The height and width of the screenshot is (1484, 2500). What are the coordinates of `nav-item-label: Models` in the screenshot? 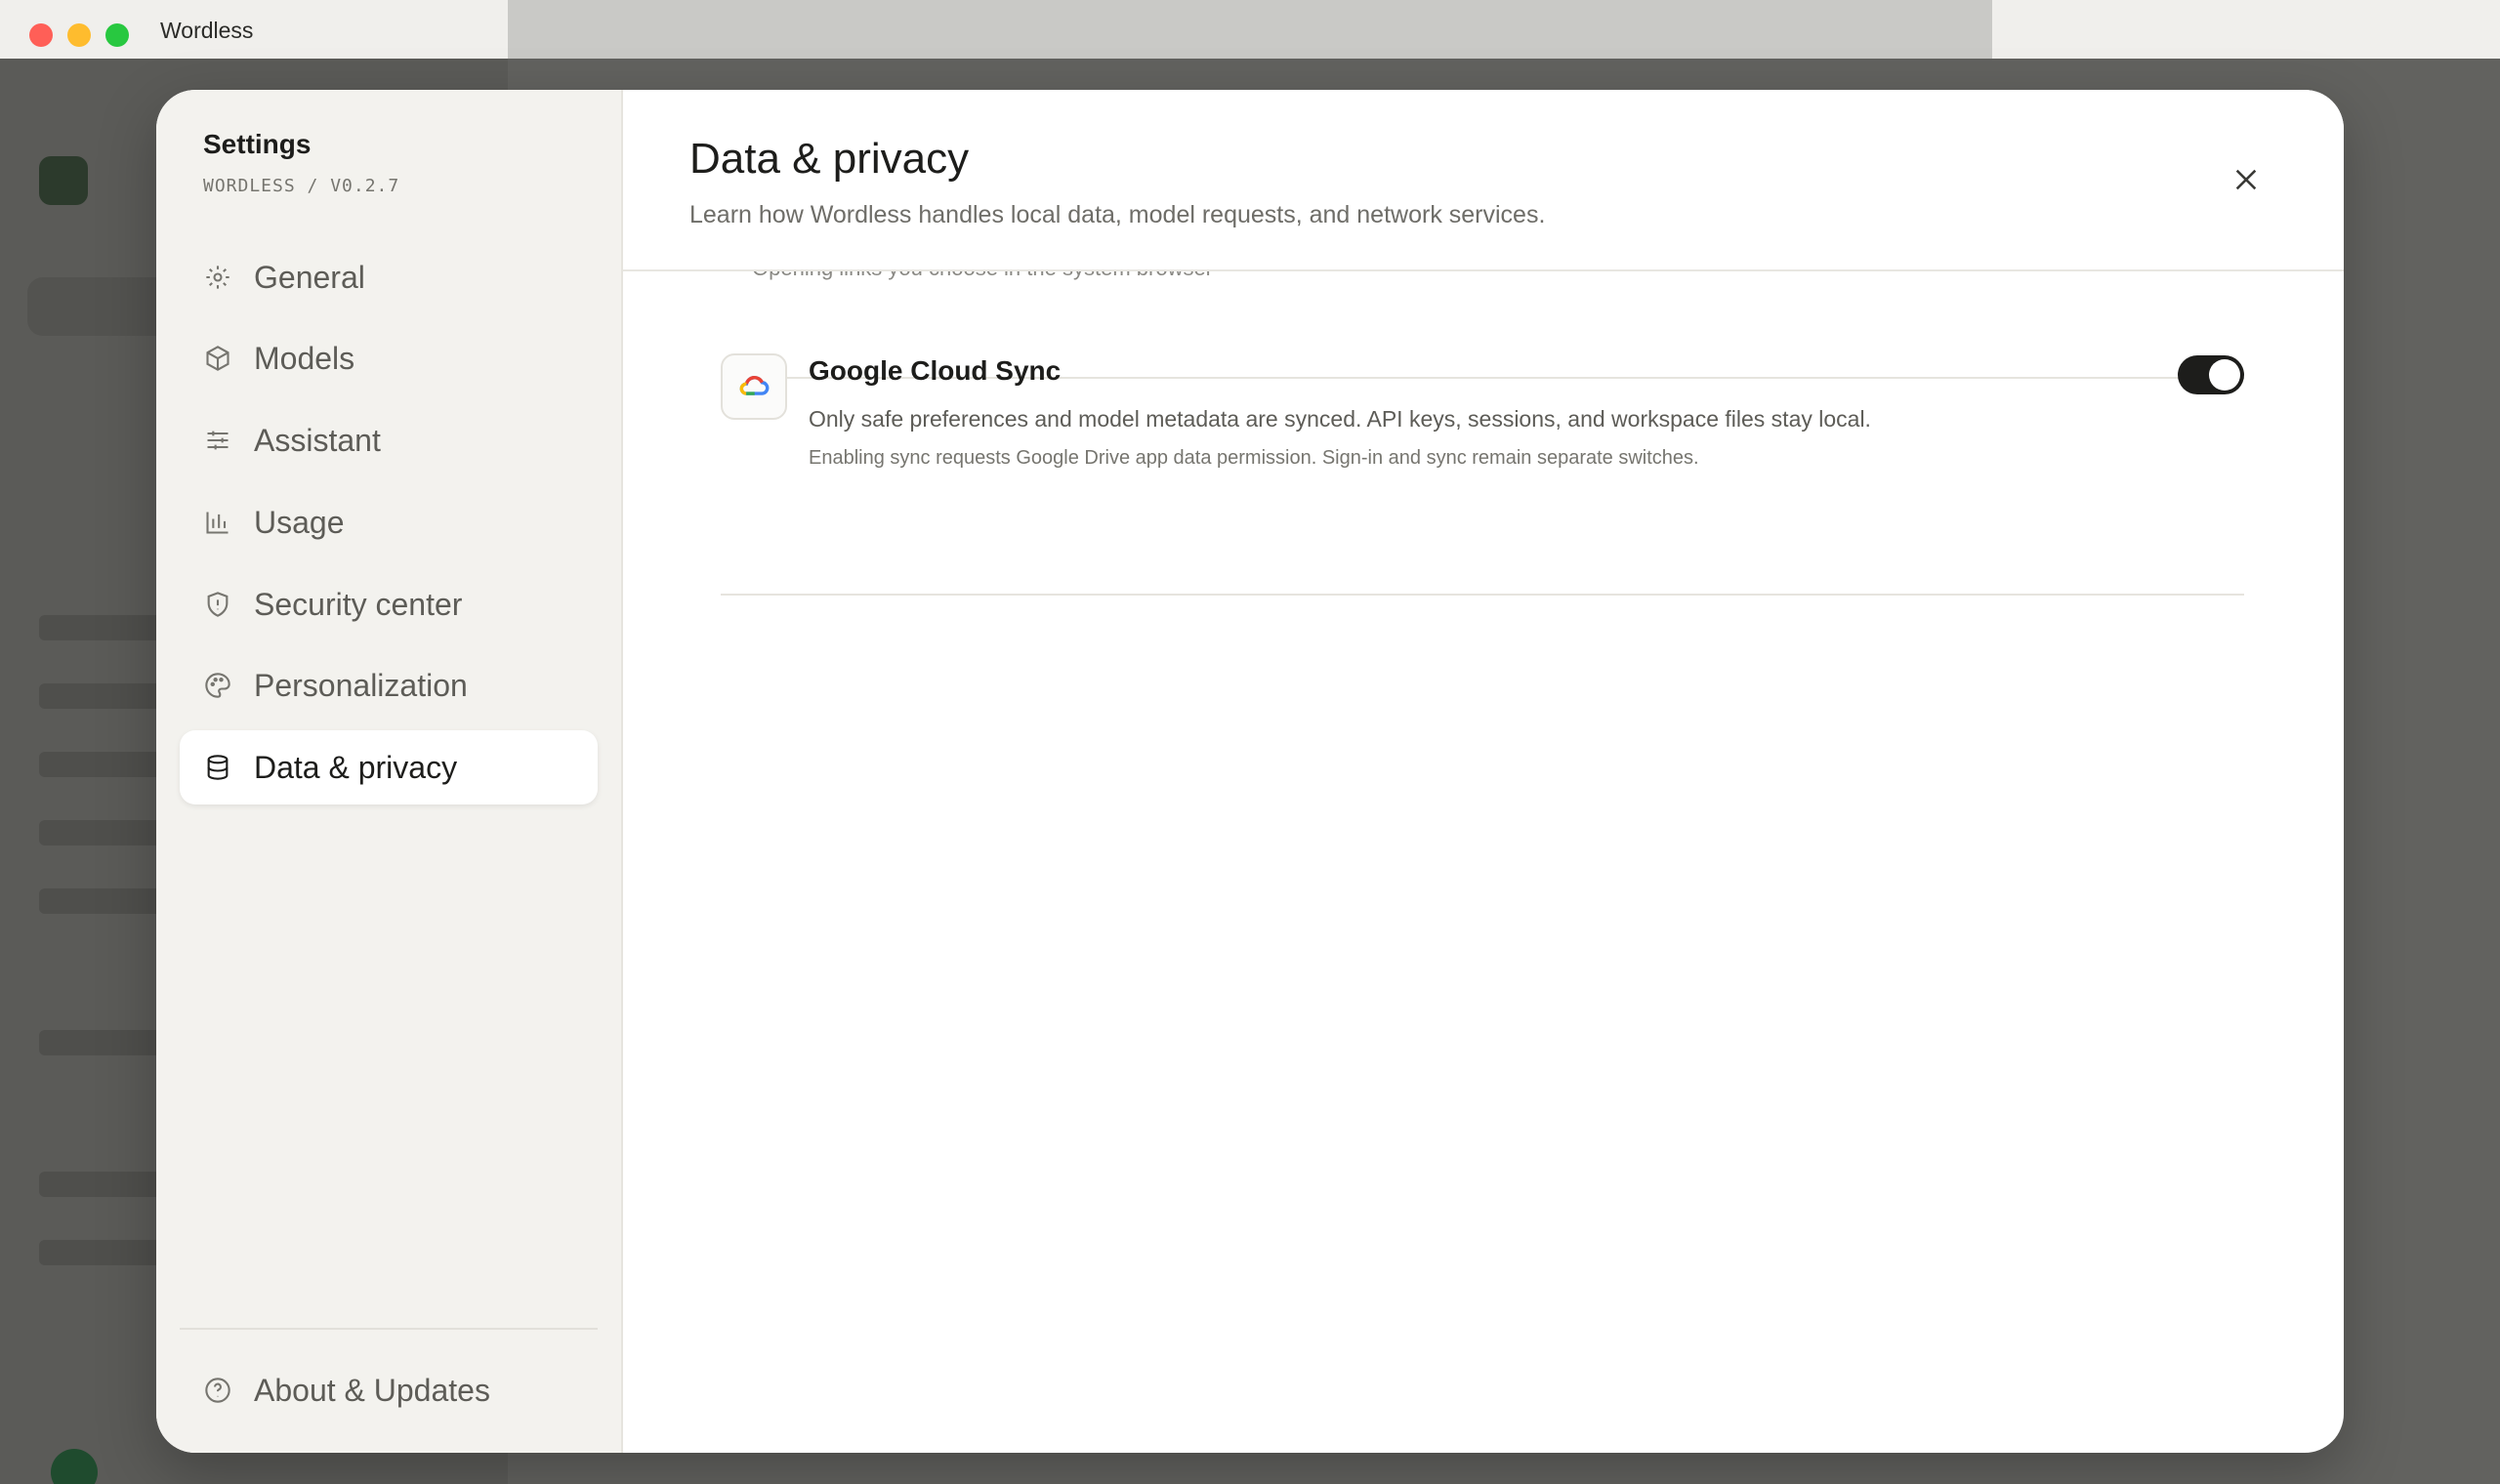 It's located at (304, 358).